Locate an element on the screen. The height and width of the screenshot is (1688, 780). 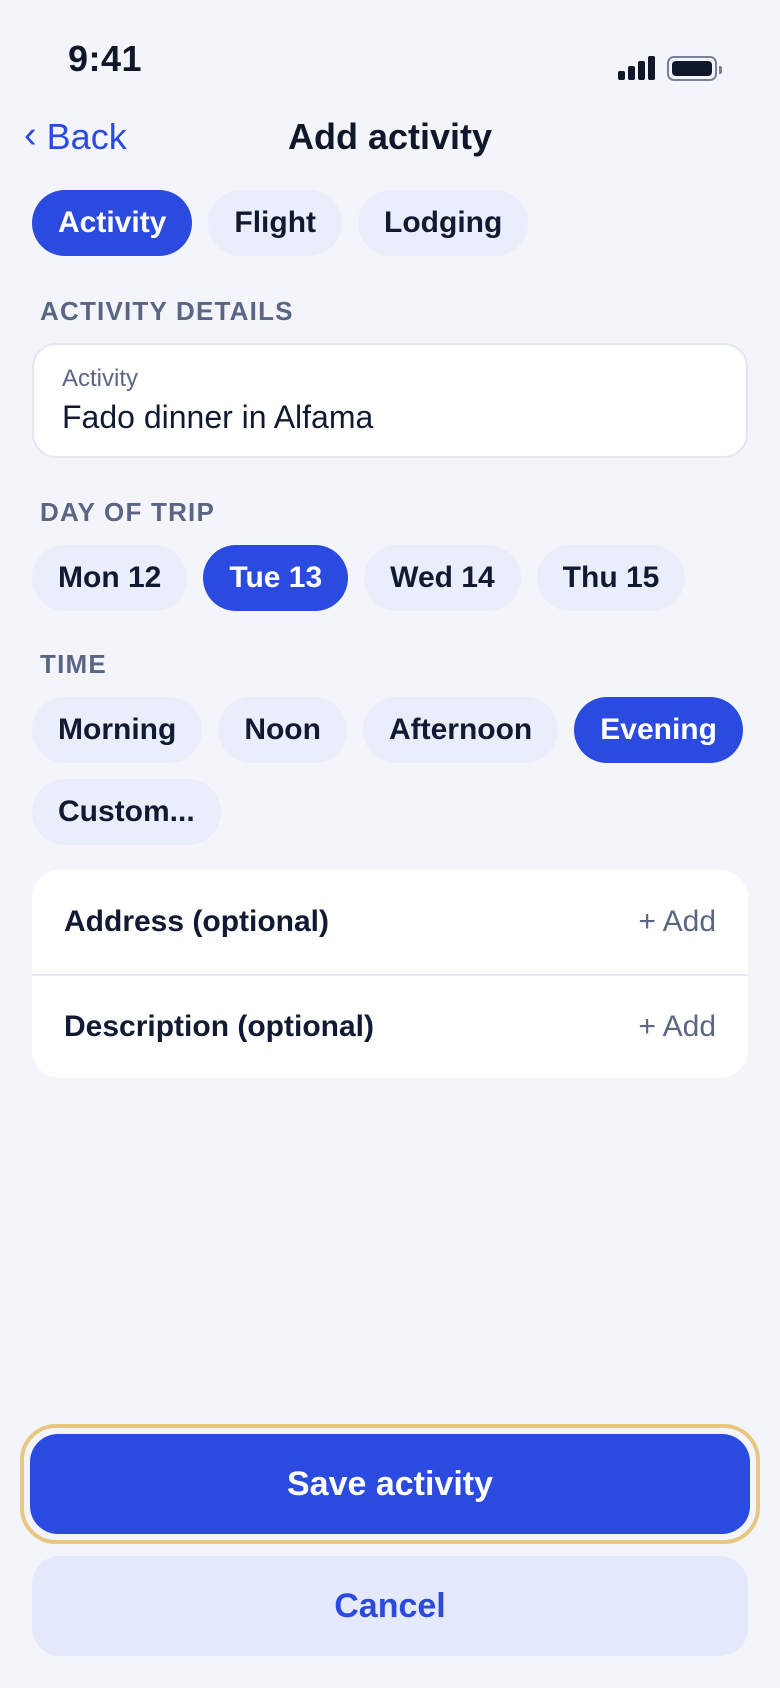
day-option-tue: Tue 13 is located at coordinates (276, 578).